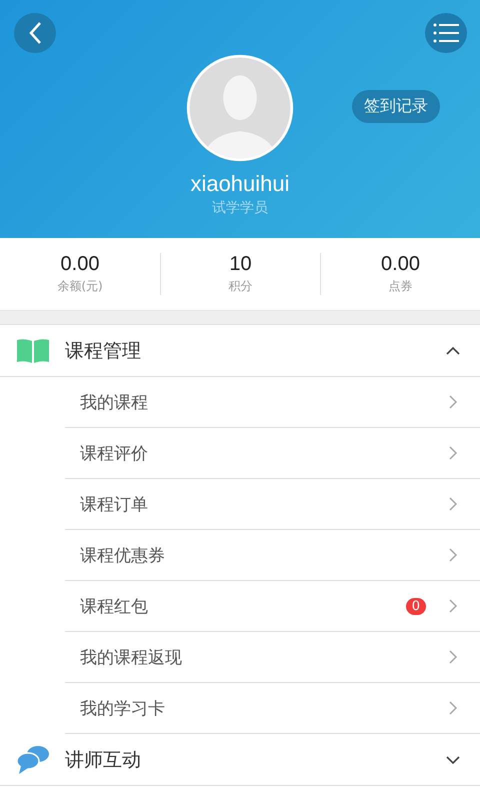 The height and width of the screenshot is (800, 480). What do you see at coordinates (123, 709) in the screenshot?
I see `menu-item-label: 我的学习卡` at bounding box center [123, 709].